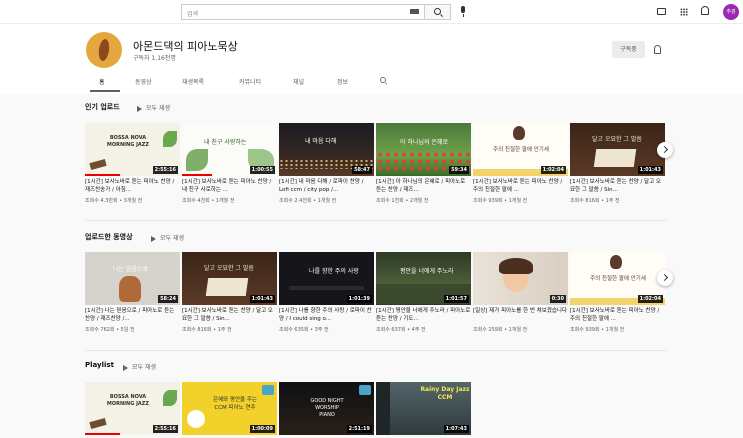  I want to click on play-all-playlist: 모두 재생, so click(139, 366).